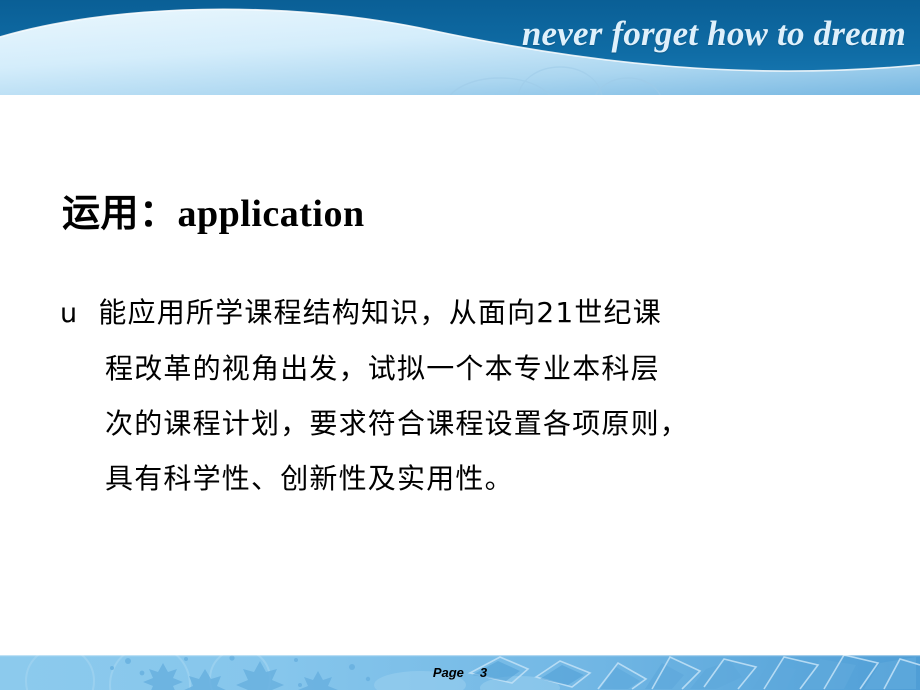  Describe the element at coordinates (309, 478) in the screenshot. I see `body-line: 具有科学性、创新性及实用性。` at that location.